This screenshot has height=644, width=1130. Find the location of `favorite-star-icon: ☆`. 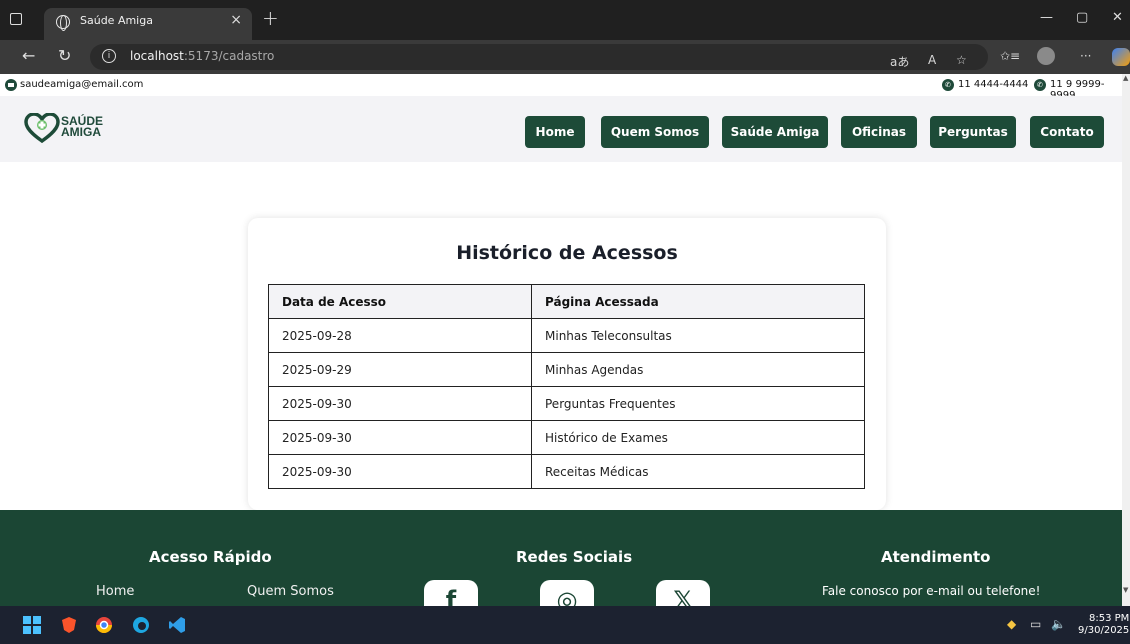

favorite-star-icon: ☆ is located at coordinates (961, 60).